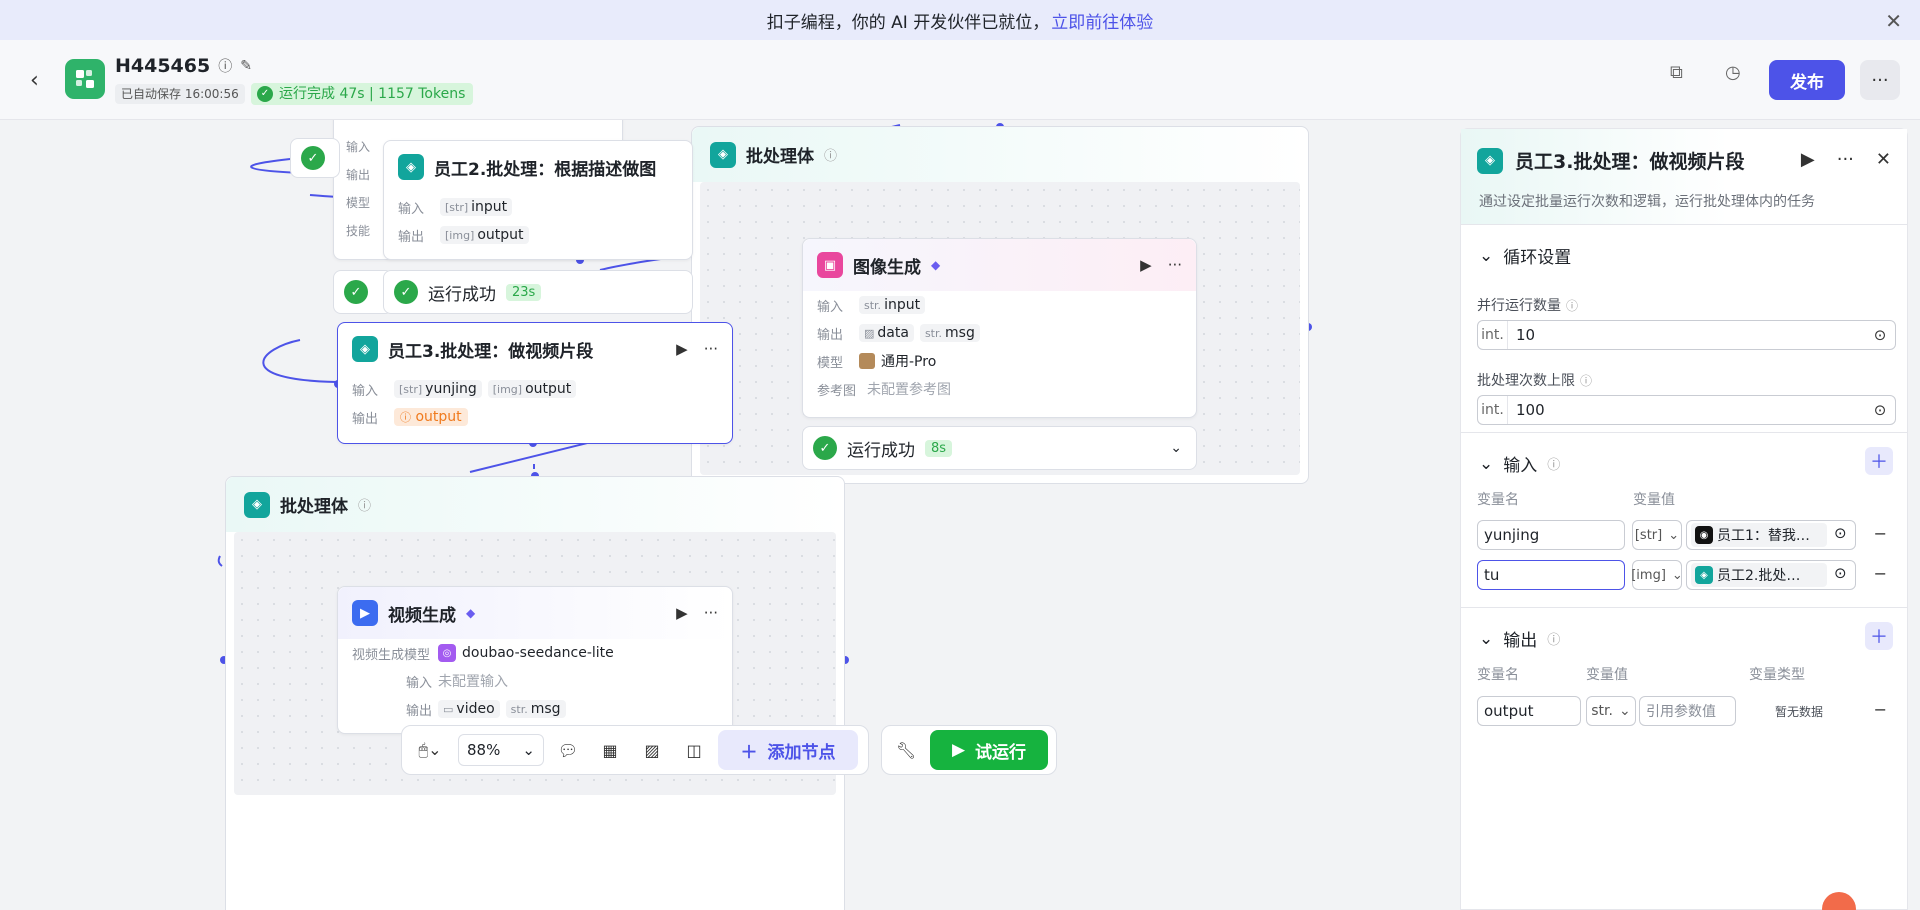 This screenshot has height=910, width=1920. Describe the element at coordinates (1529, 711) in the screenshot. I see `output-var-name: output` at that location.